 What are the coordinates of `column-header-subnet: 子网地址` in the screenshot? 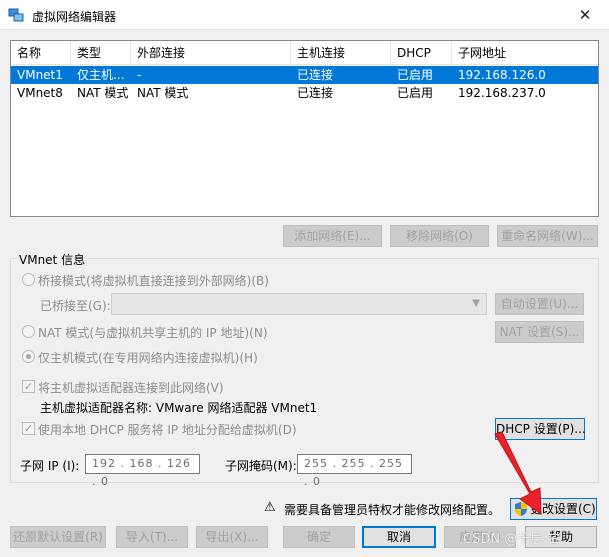 It's located at (525, 53).